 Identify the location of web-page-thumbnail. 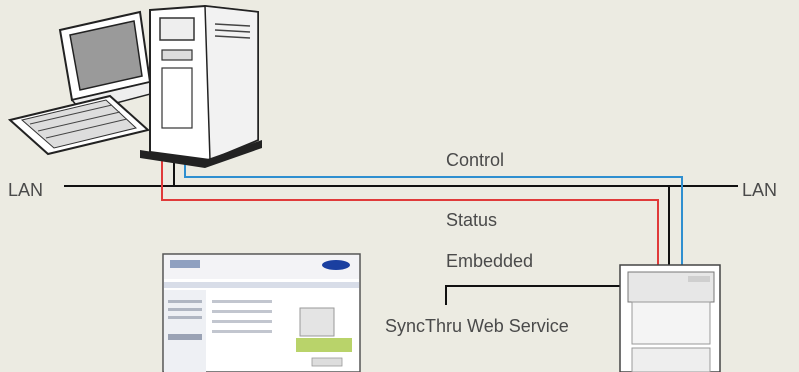
(261, 312).